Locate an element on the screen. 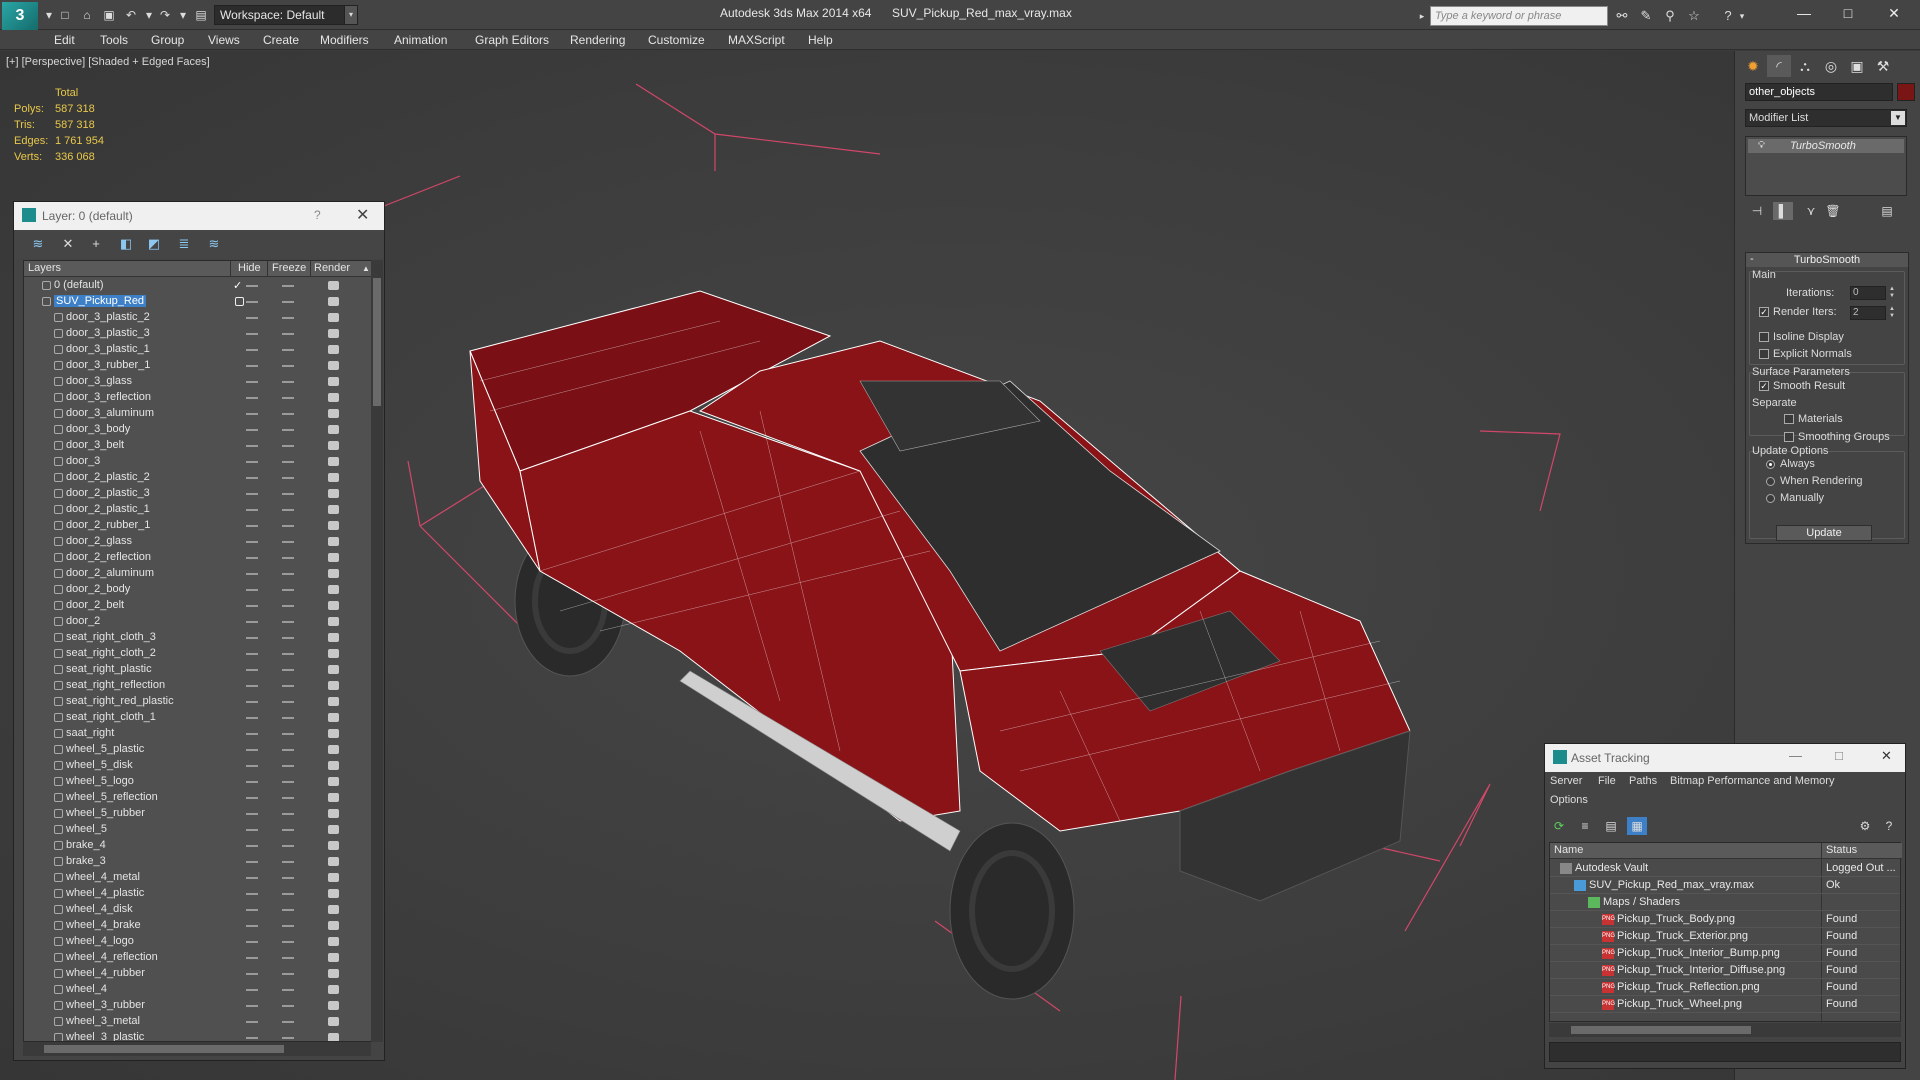 The height and width of the screenshot is (1080, 1920). layer-scroll-thumb is located at coordinates (377, 342).